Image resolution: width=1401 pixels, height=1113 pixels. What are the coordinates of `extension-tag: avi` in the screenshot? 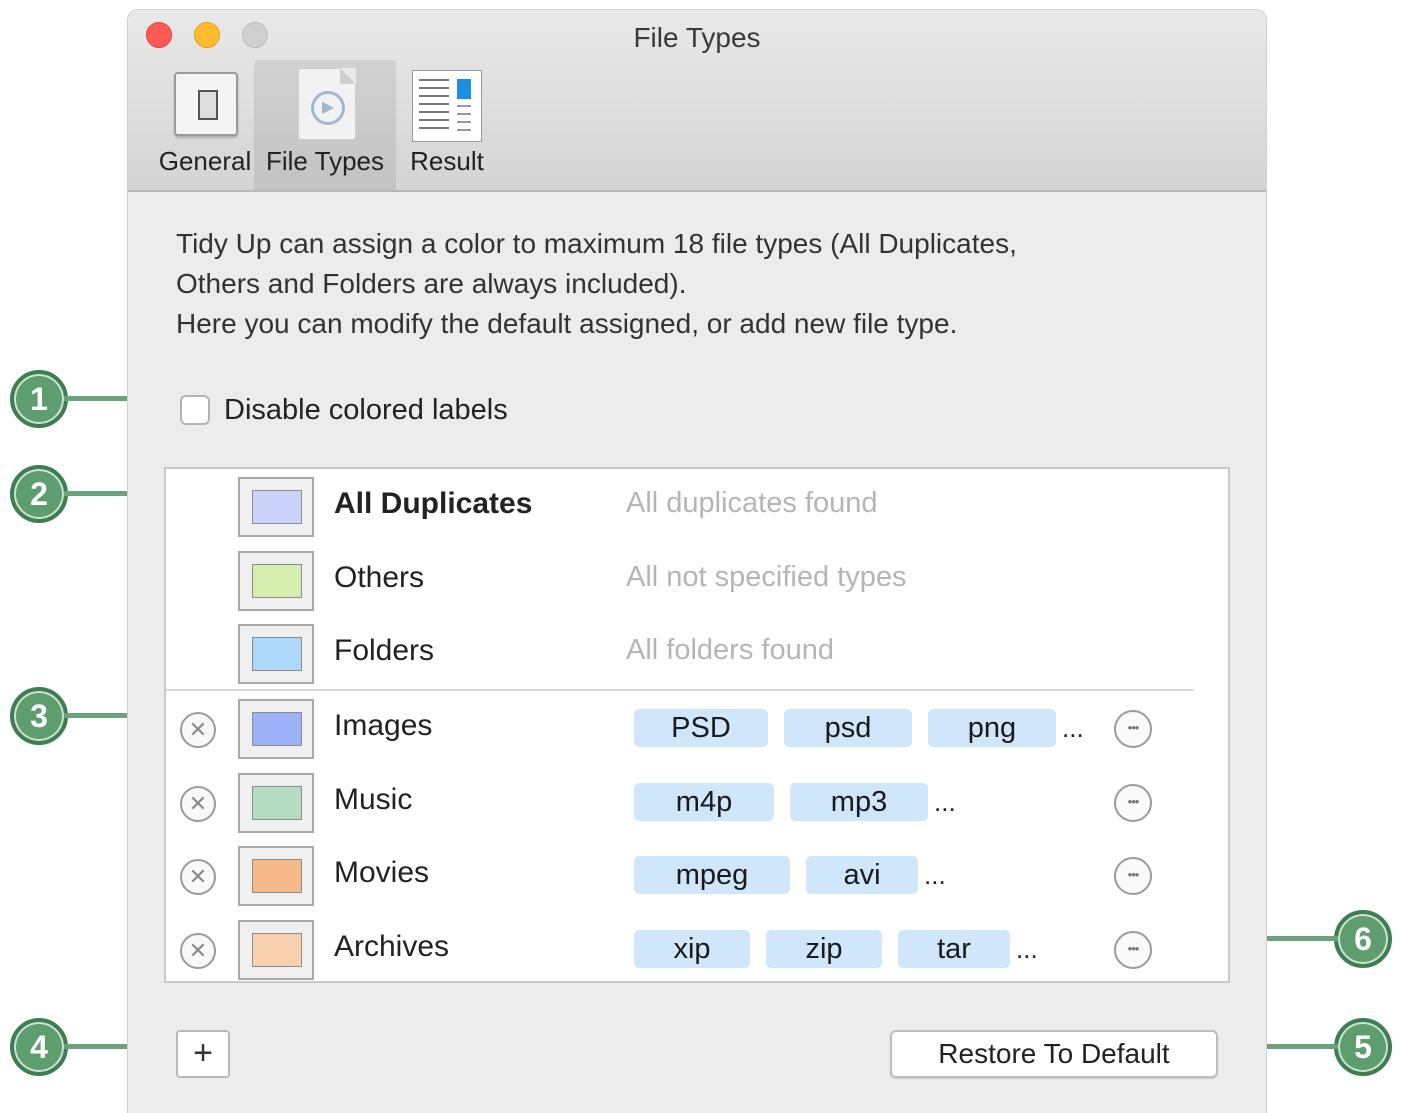 It's located at (862, 875).